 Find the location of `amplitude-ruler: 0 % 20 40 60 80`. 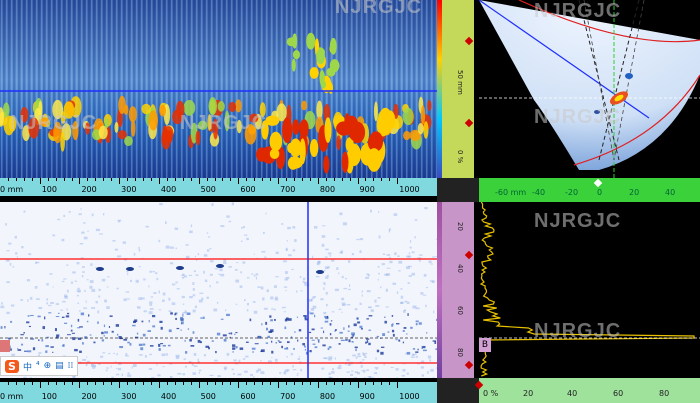

amplitude-ruler: 0 % 20 40 60 80 is located at coordinates (587, 390).